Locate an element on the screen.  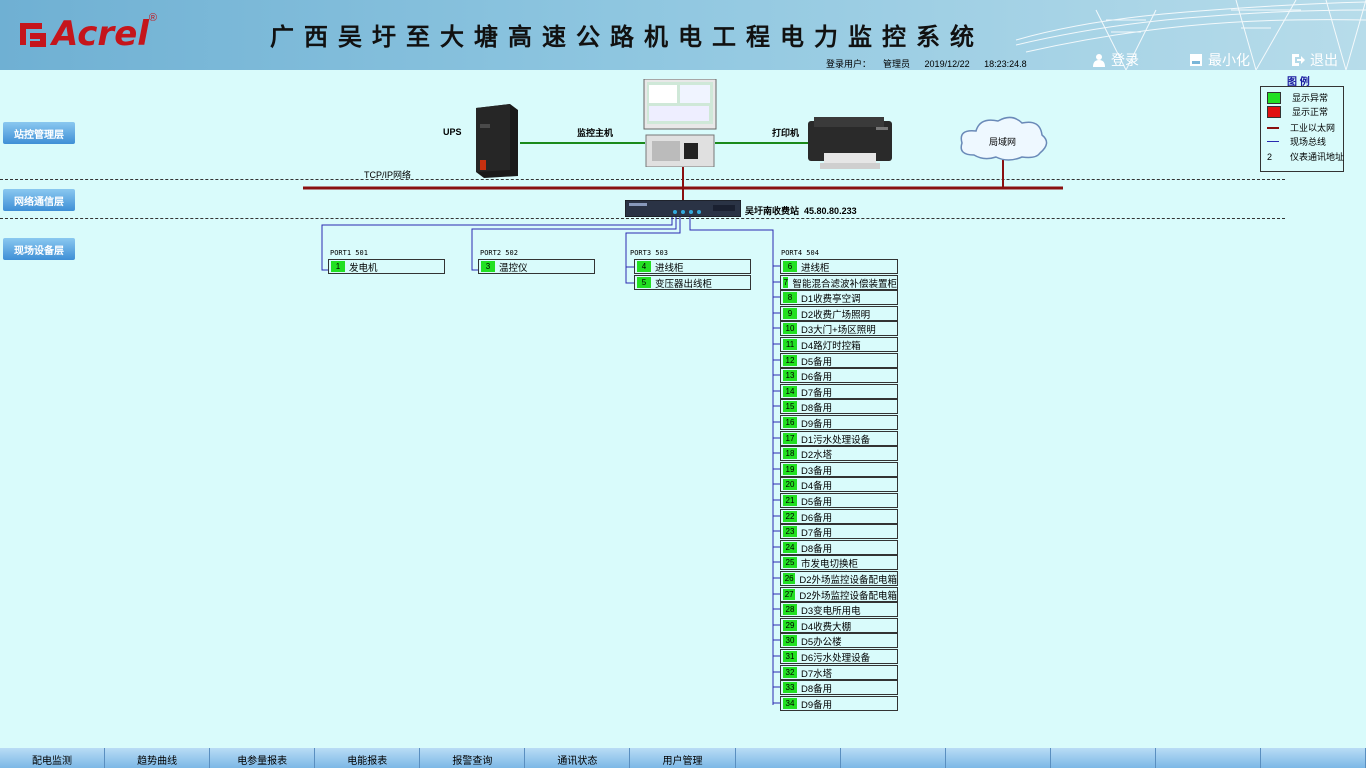
device-row: 15 D8备用 is located at coordinates (839, 406).